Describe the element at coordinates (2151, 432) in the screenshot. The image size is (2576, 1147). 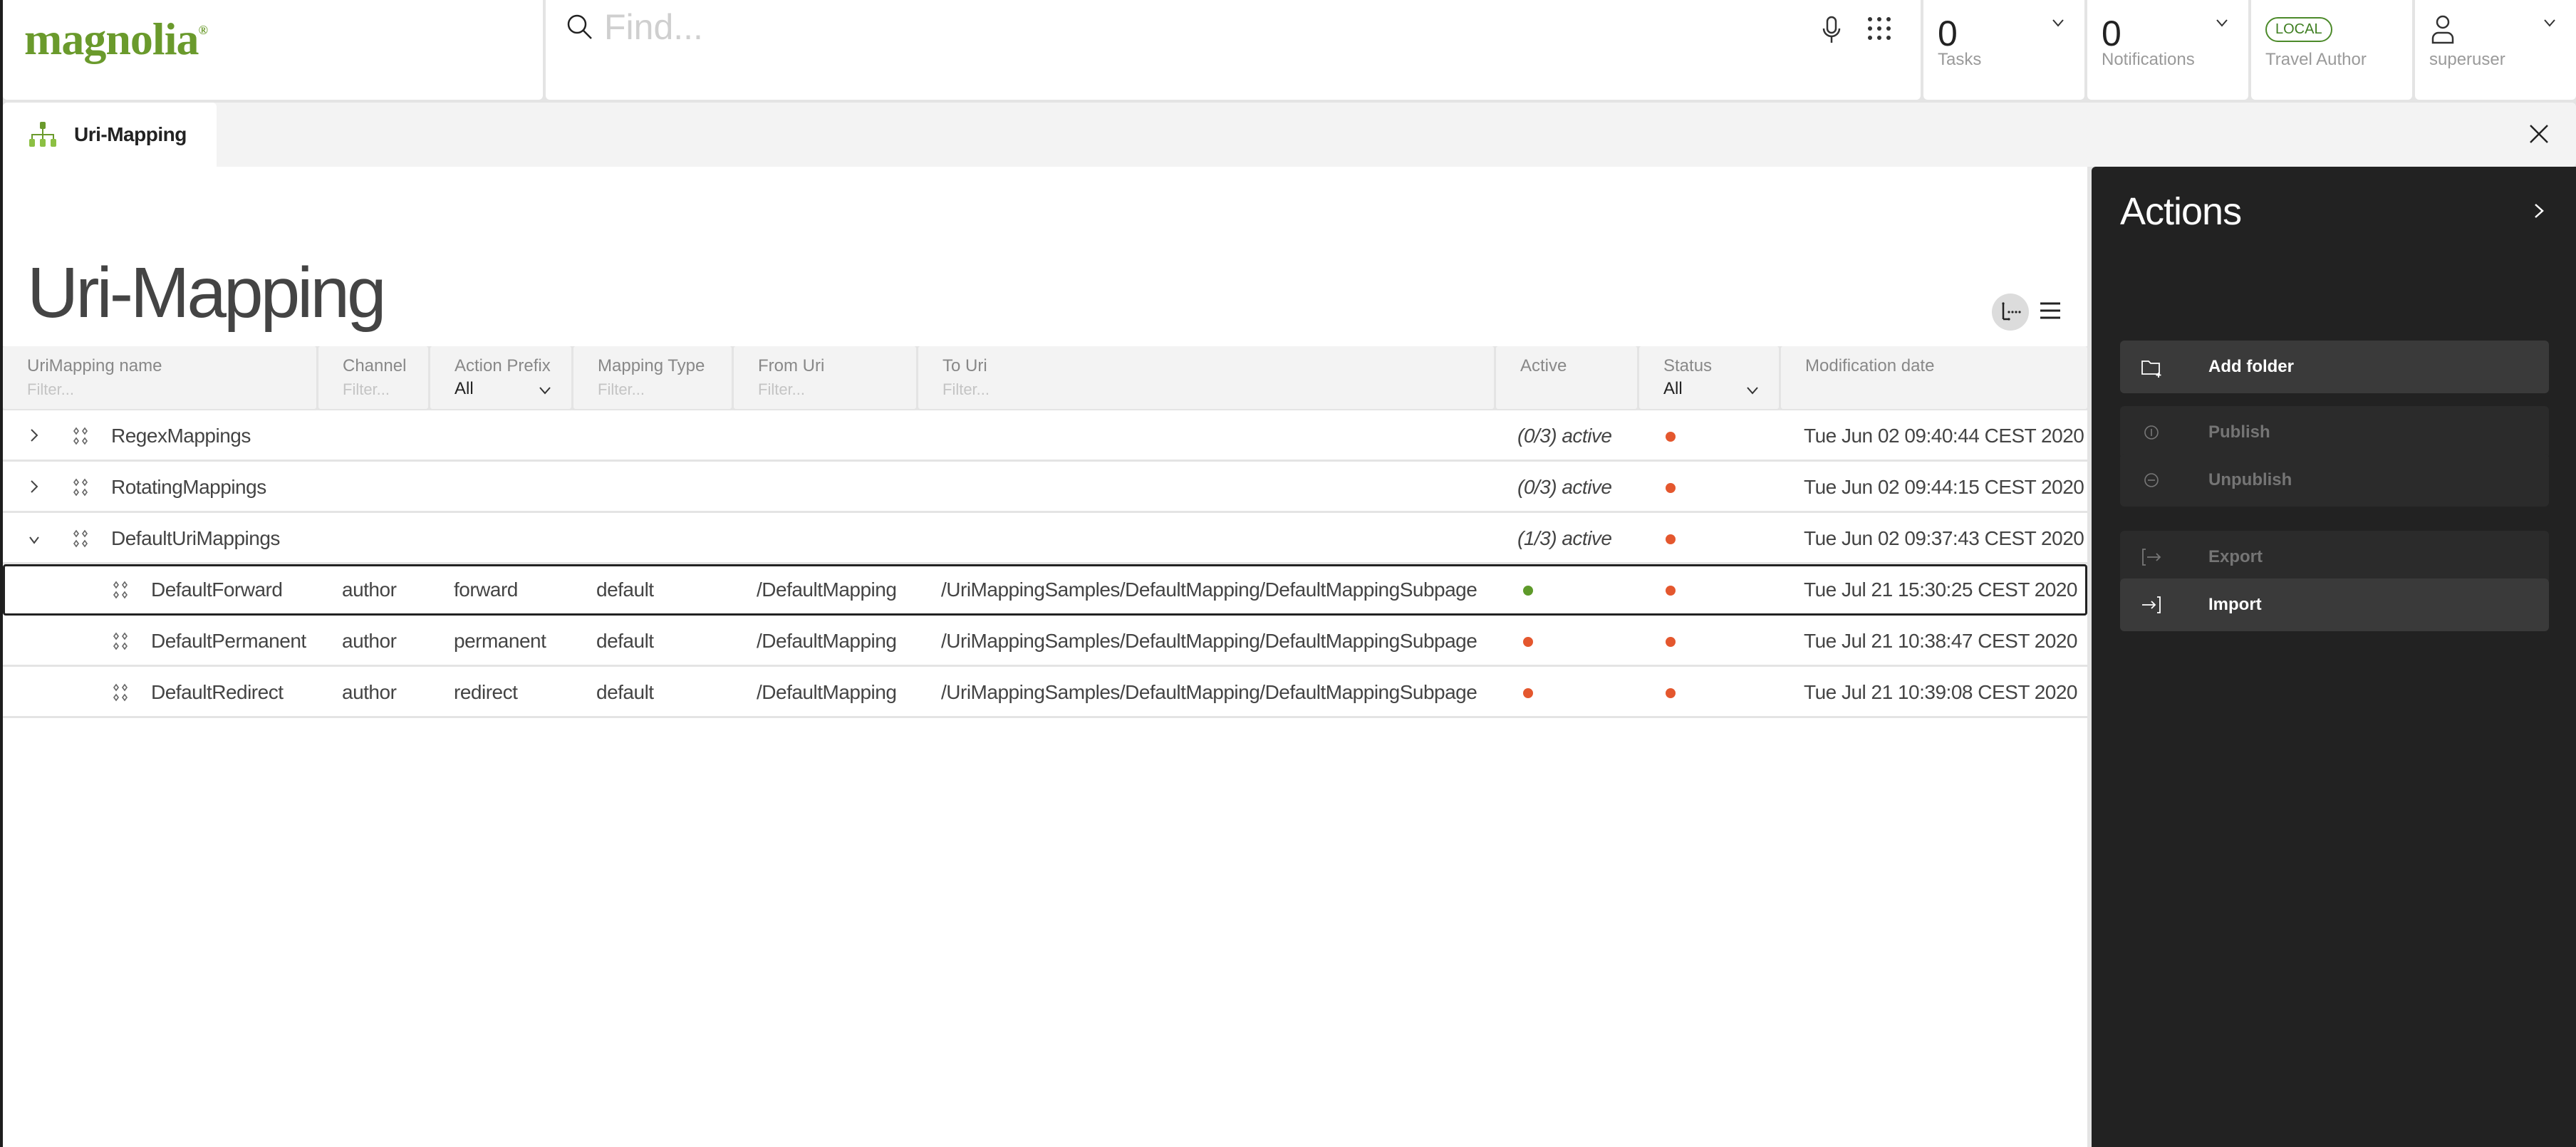
I see `publish-icon` at that location.